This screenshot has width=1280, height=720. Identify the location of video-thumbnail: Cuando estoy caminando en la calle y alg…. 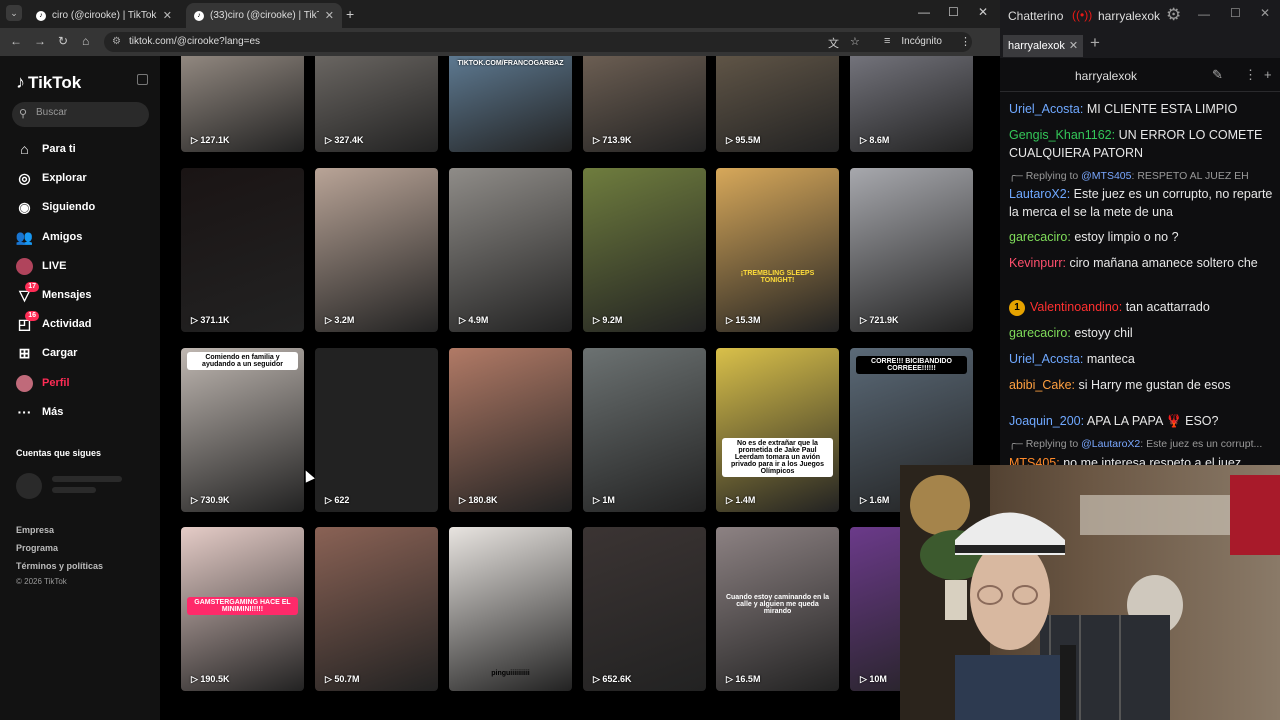
(777, 609).